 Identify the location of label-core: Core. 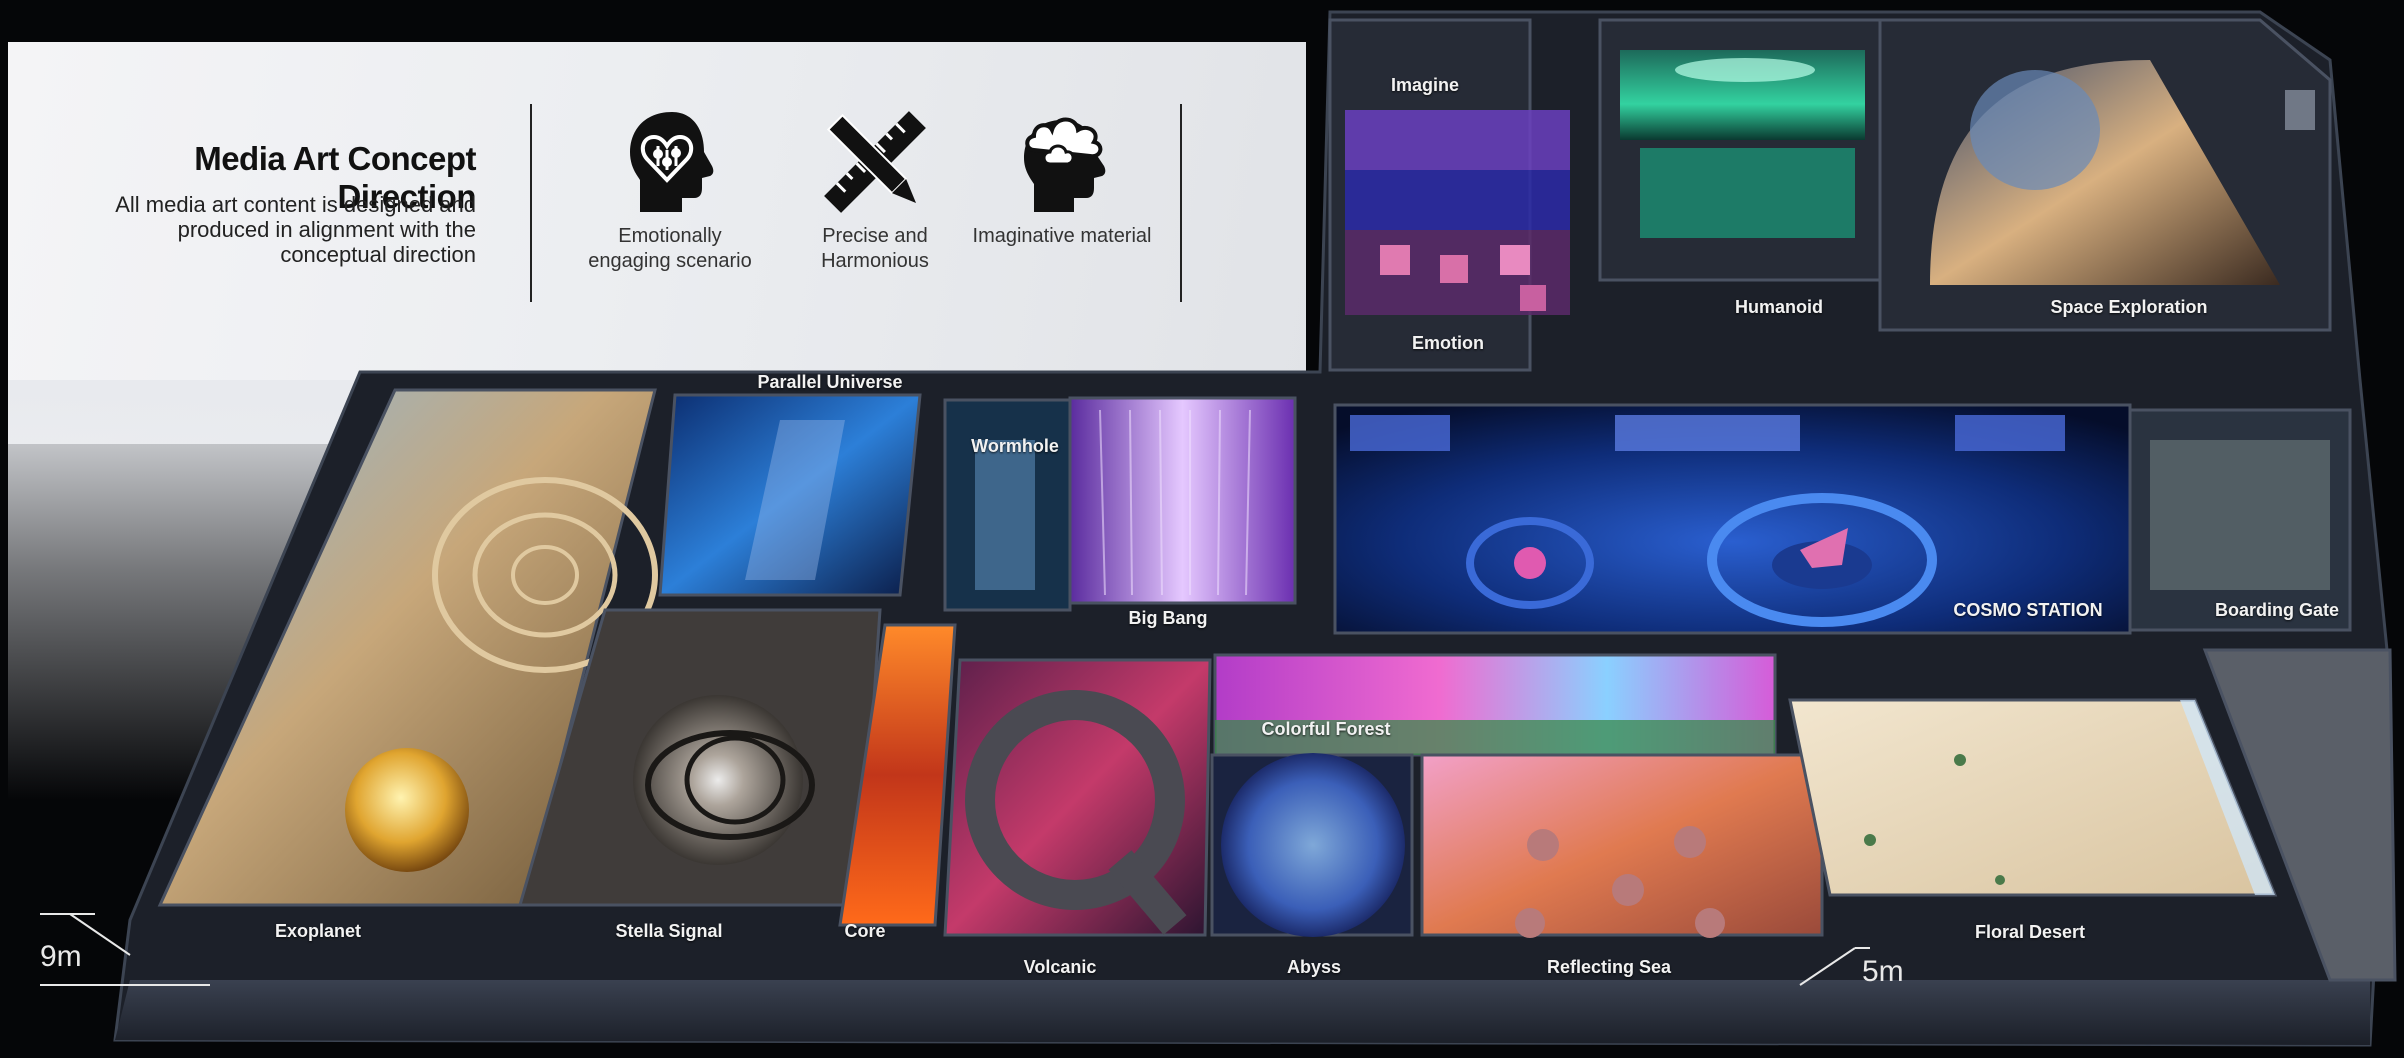
(865, 931).